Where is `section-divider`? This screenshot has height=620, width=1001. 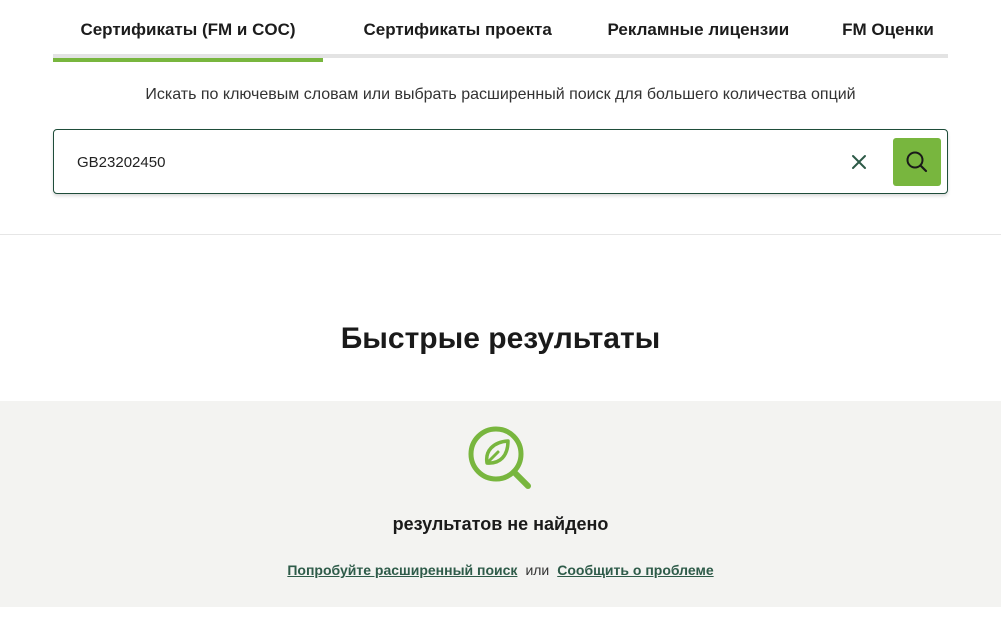
section-divider is located at coordinates (500, 234).